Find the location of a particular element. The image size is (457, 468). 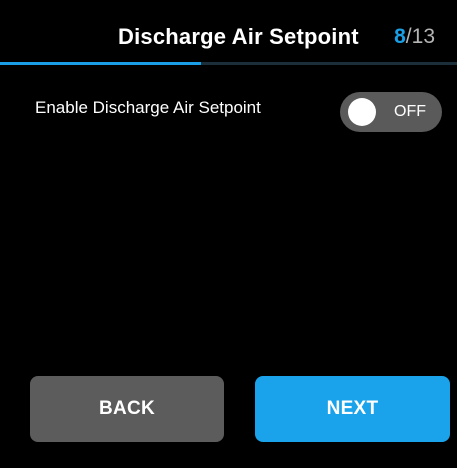

header: Discharge Air Setpoint 8/13 is located at coordinates (228, 32).